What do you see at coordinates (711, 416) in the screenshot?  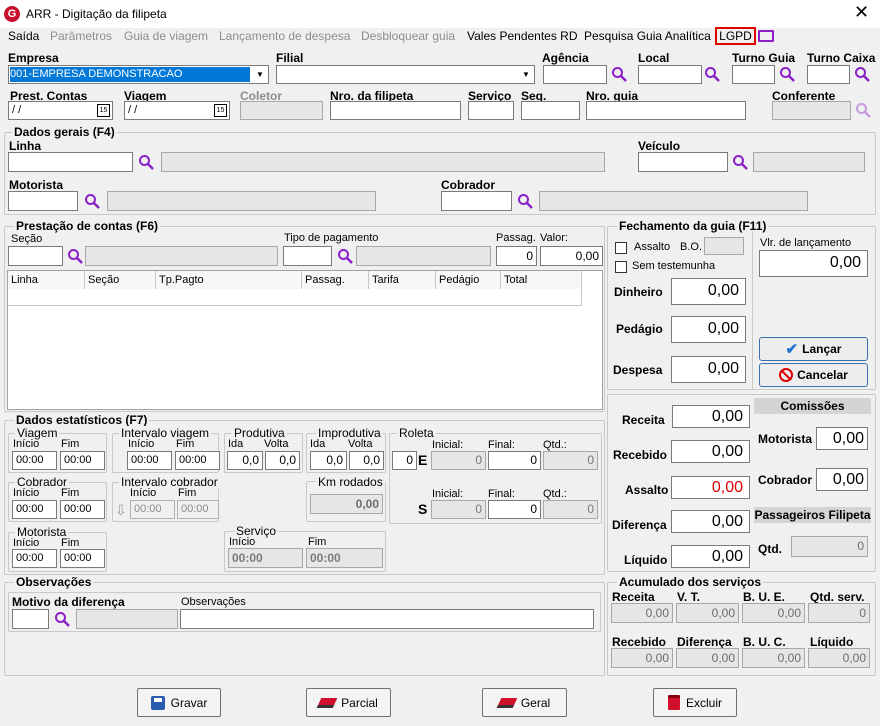 I see `receita-input: 0,00` at bounding box center [711, 416].